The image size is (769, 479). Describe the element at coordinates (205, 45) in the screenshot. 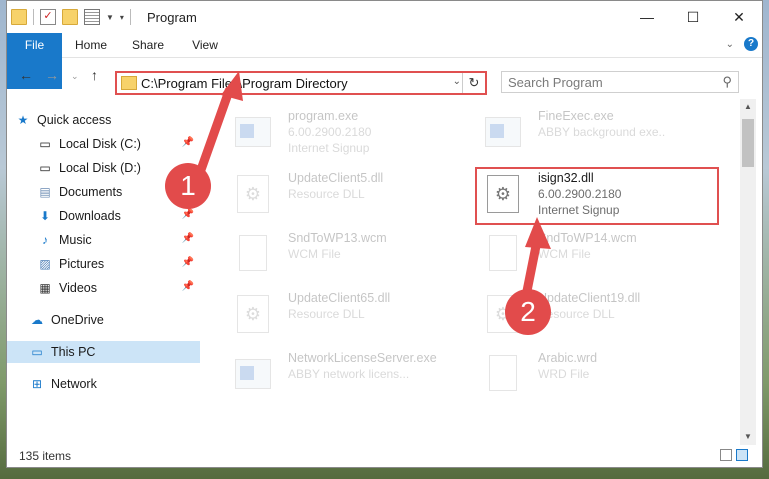

I see `tab-view: View` at that location.